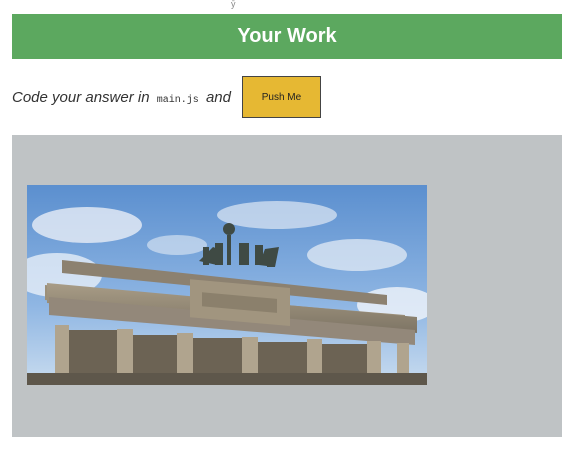 This screenshot has height=454, width=572. I want to click on instruction-row: Code your answer in main.js and Push Me, so click(166, 97).